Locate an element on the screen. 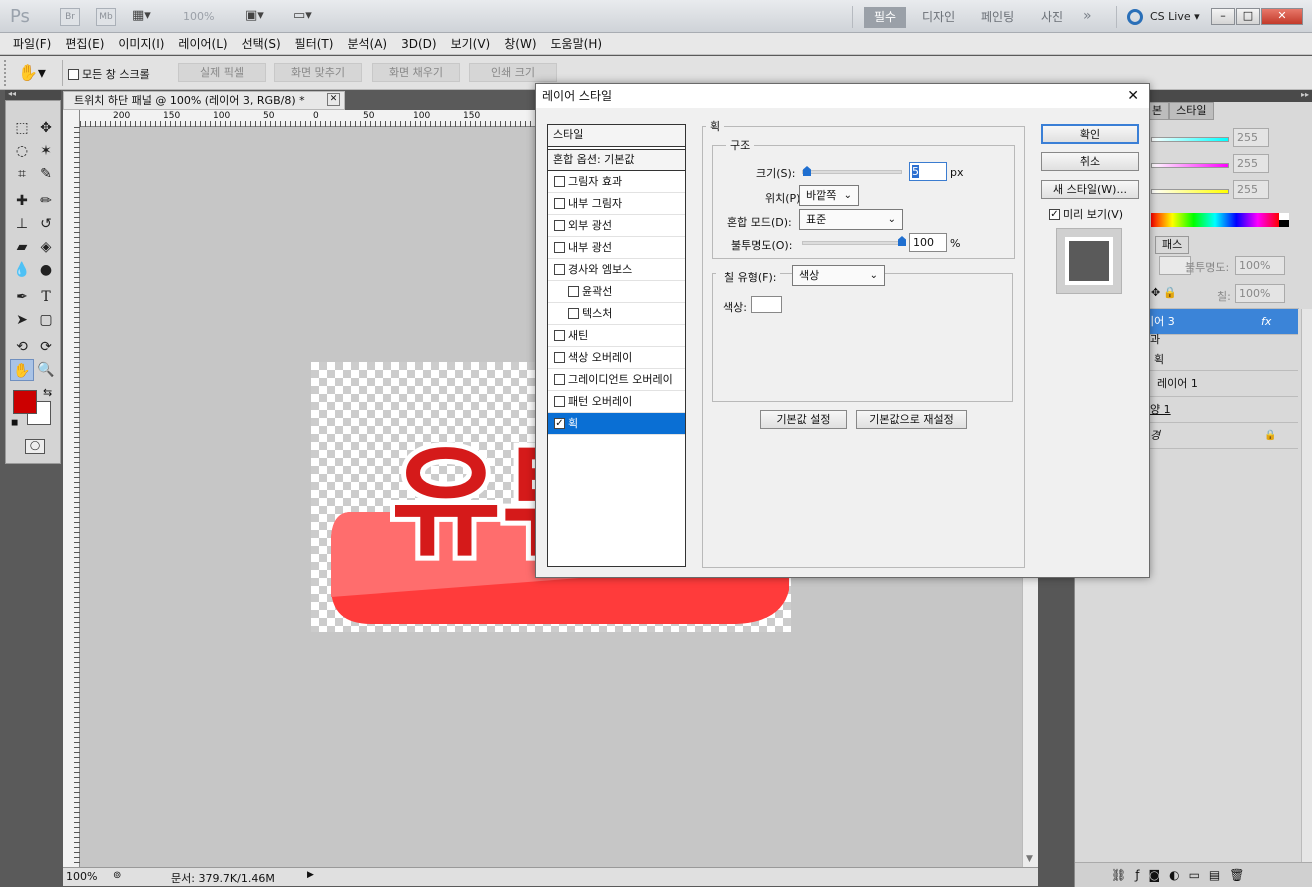 The width and height of the screenshot is (1312, 887). workspace-photography: 사진 is located at coordinates (1052, 17).